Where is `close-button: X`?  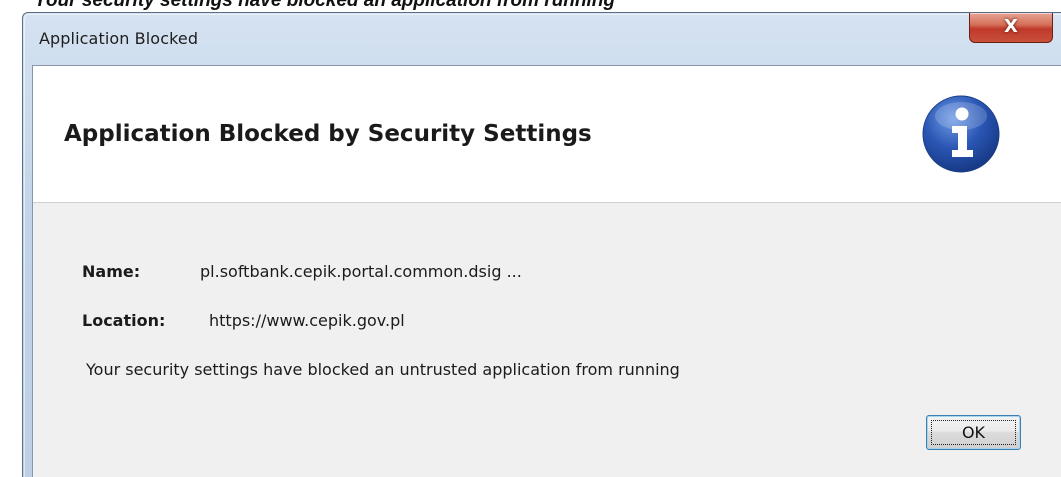 close-button: X is located at coordinates (1011, 28).